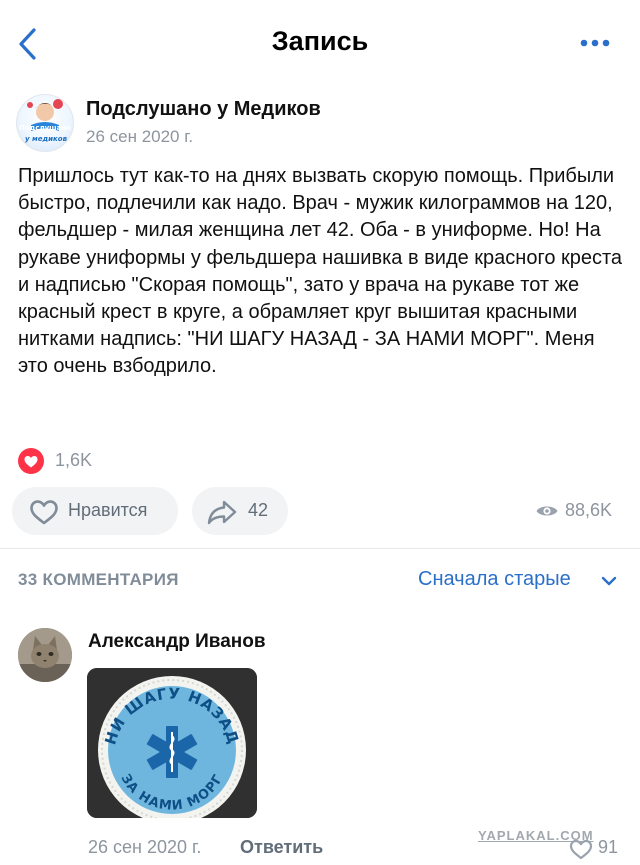 The width and height of the screenshot is (640, 865). Describe the element at coordinates (609, 581) in the screenshot. I see `chevron-down-icon` at that location.